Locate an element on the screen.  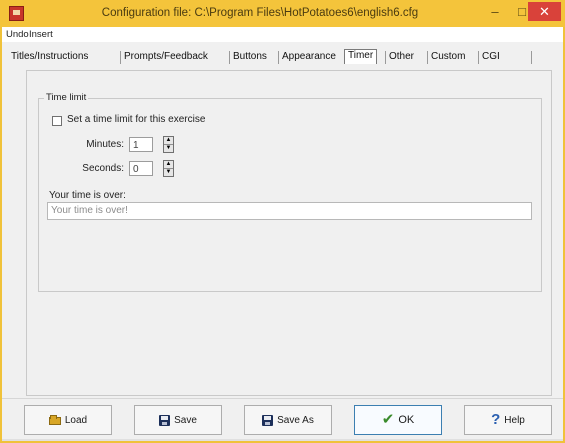
tab-timer: Timer is located at coordinates (361, 56).